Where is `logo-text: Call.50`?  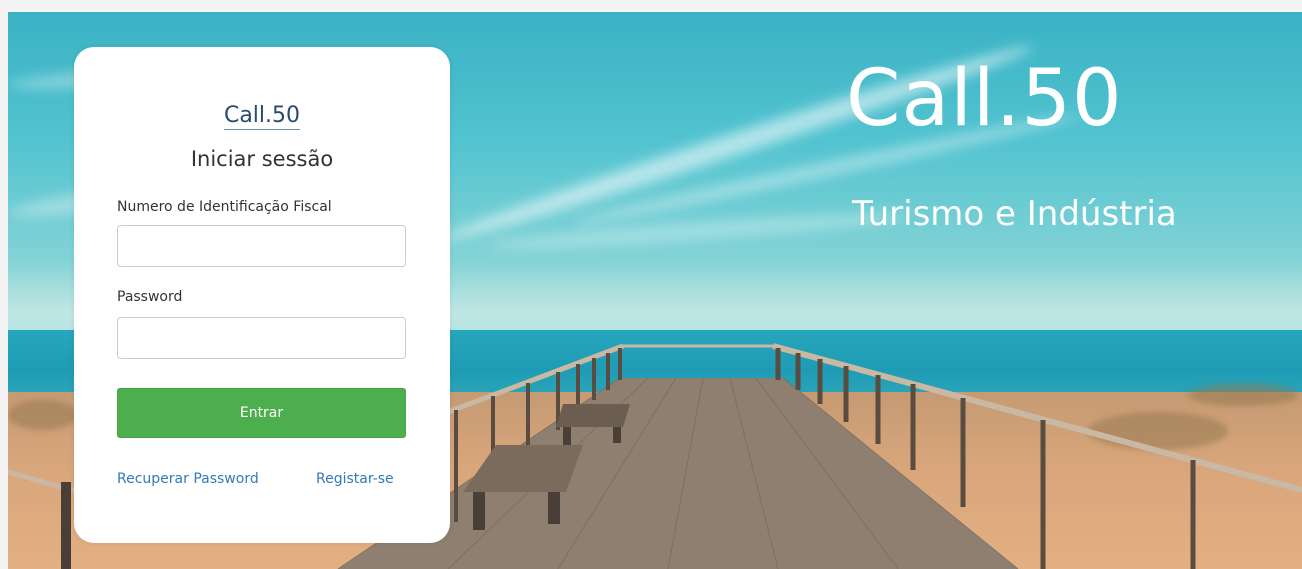
logo-text: Call.50 is located at coordinates (262, 116).